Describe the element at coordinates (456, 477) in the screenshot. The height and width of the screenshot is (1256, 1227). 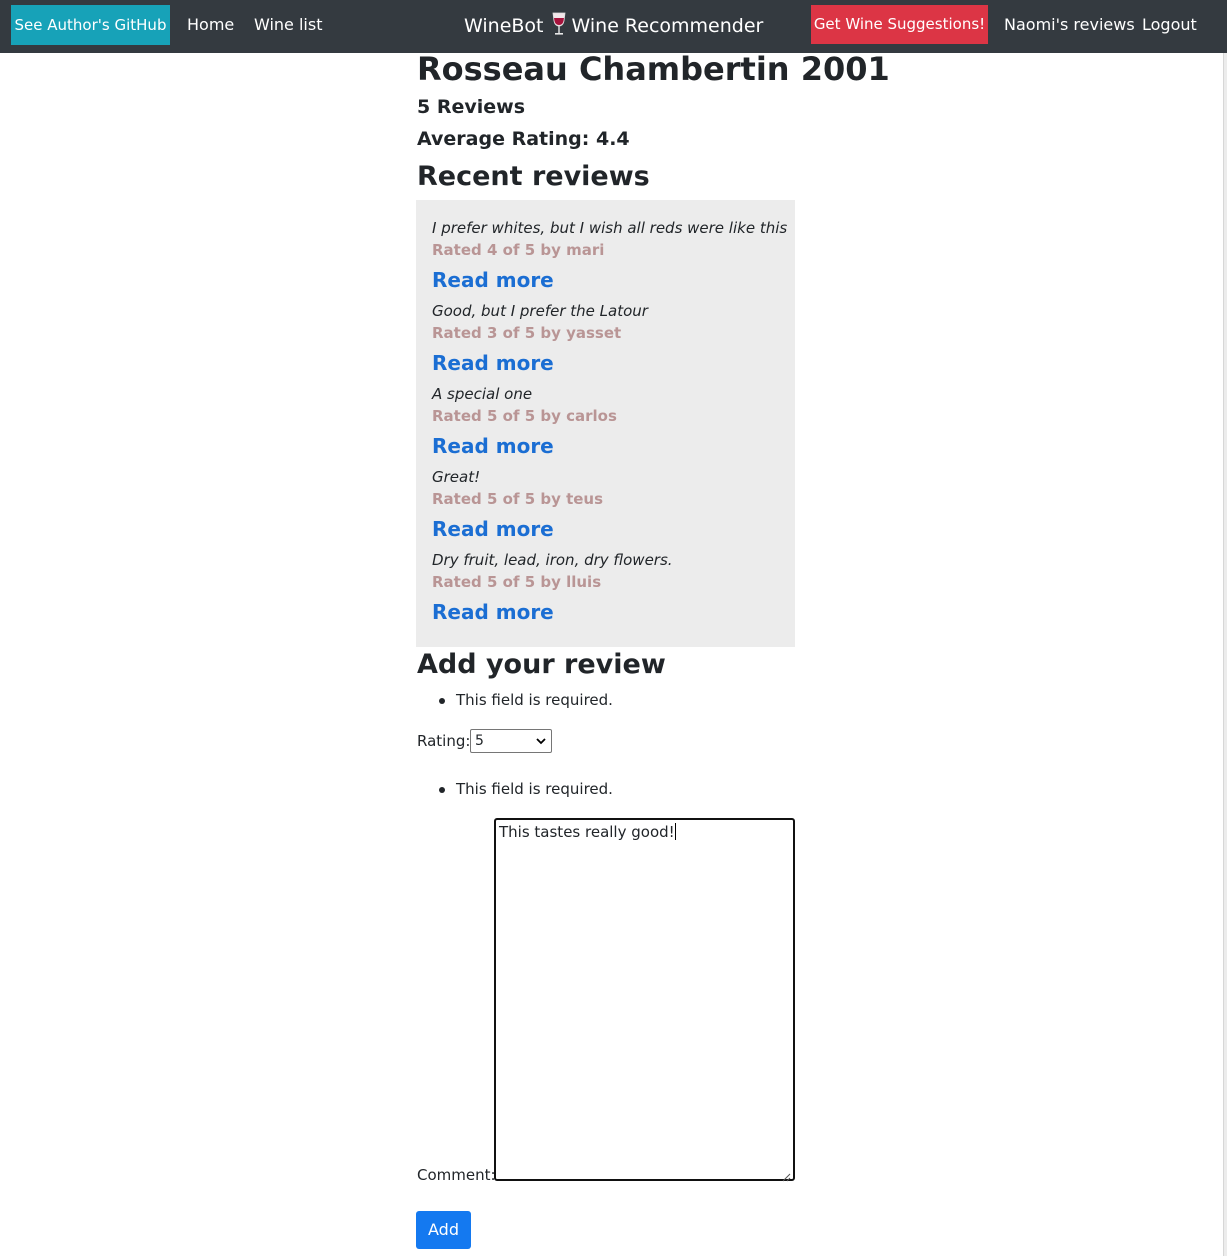
I see `review-comment: Great!` at that location.